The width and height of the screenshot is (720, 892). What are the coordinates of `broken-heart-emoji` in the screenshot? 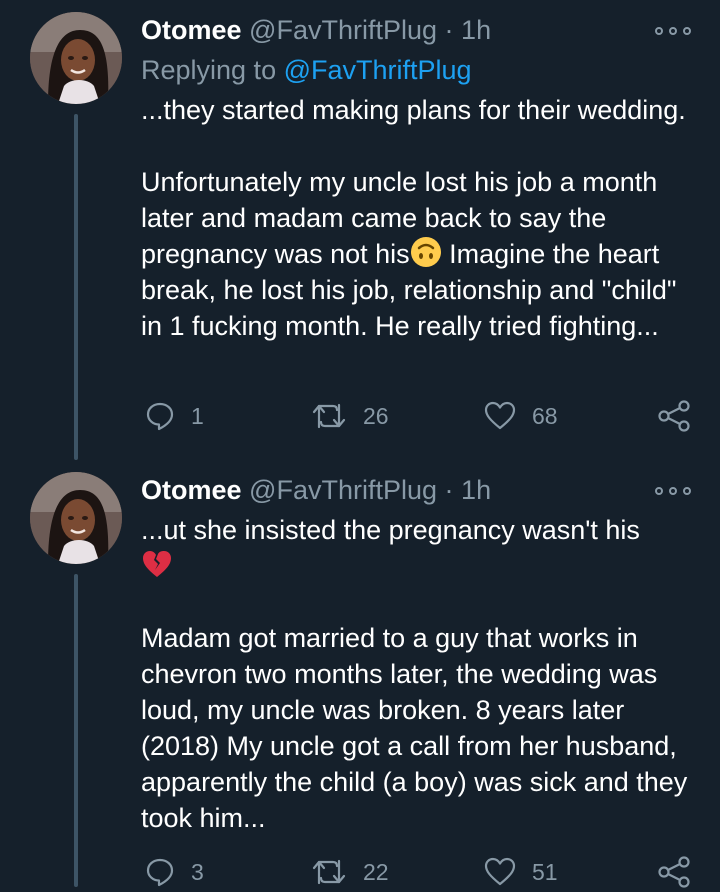 It's located at (157, 564).